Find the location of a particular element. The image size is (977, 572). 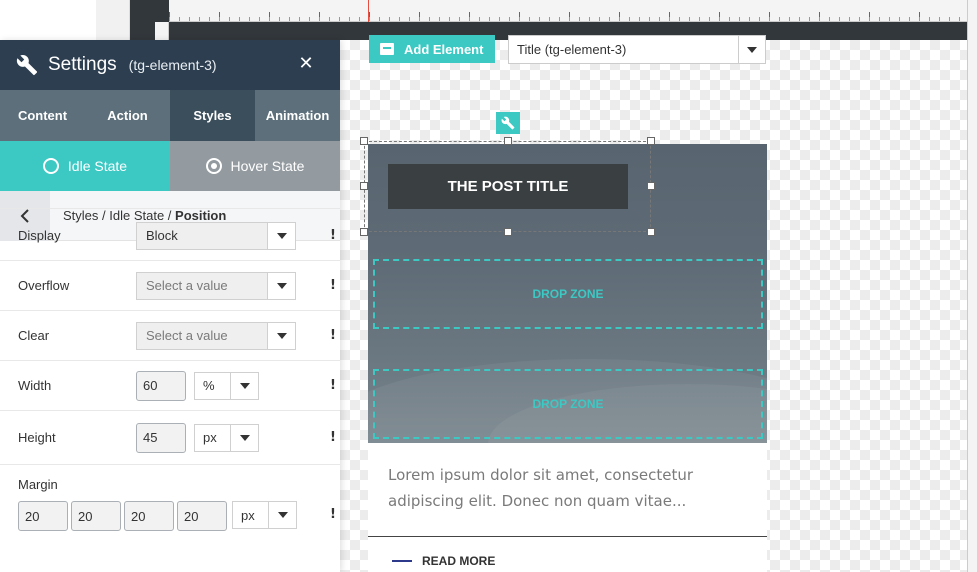

overflow-select: Select a value is located at coordinates (216, 285).